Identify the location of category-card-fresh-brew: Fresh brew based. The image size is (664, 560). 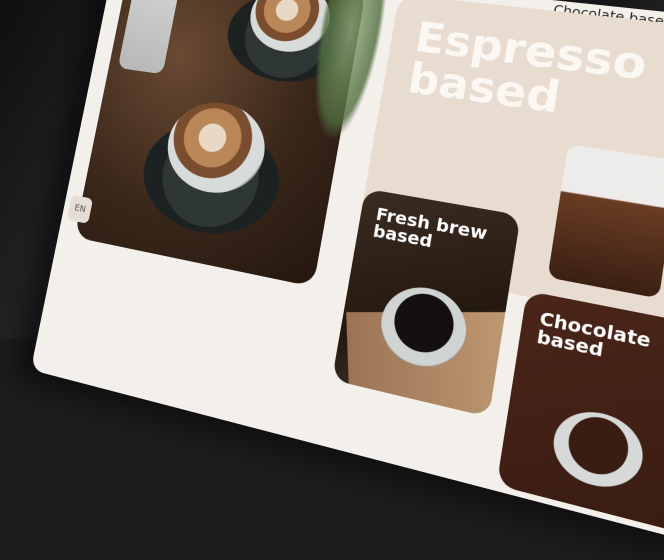
(426, 303).